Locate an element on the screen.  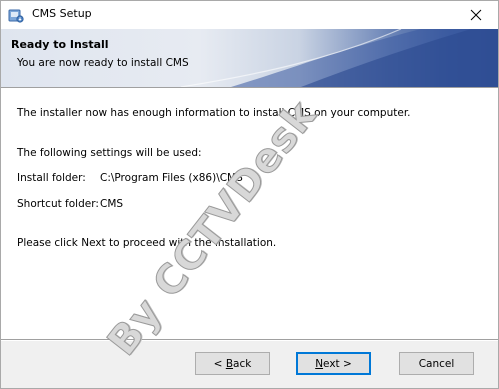
banner-title: Ready to Install is located at coordinates (60, 44).